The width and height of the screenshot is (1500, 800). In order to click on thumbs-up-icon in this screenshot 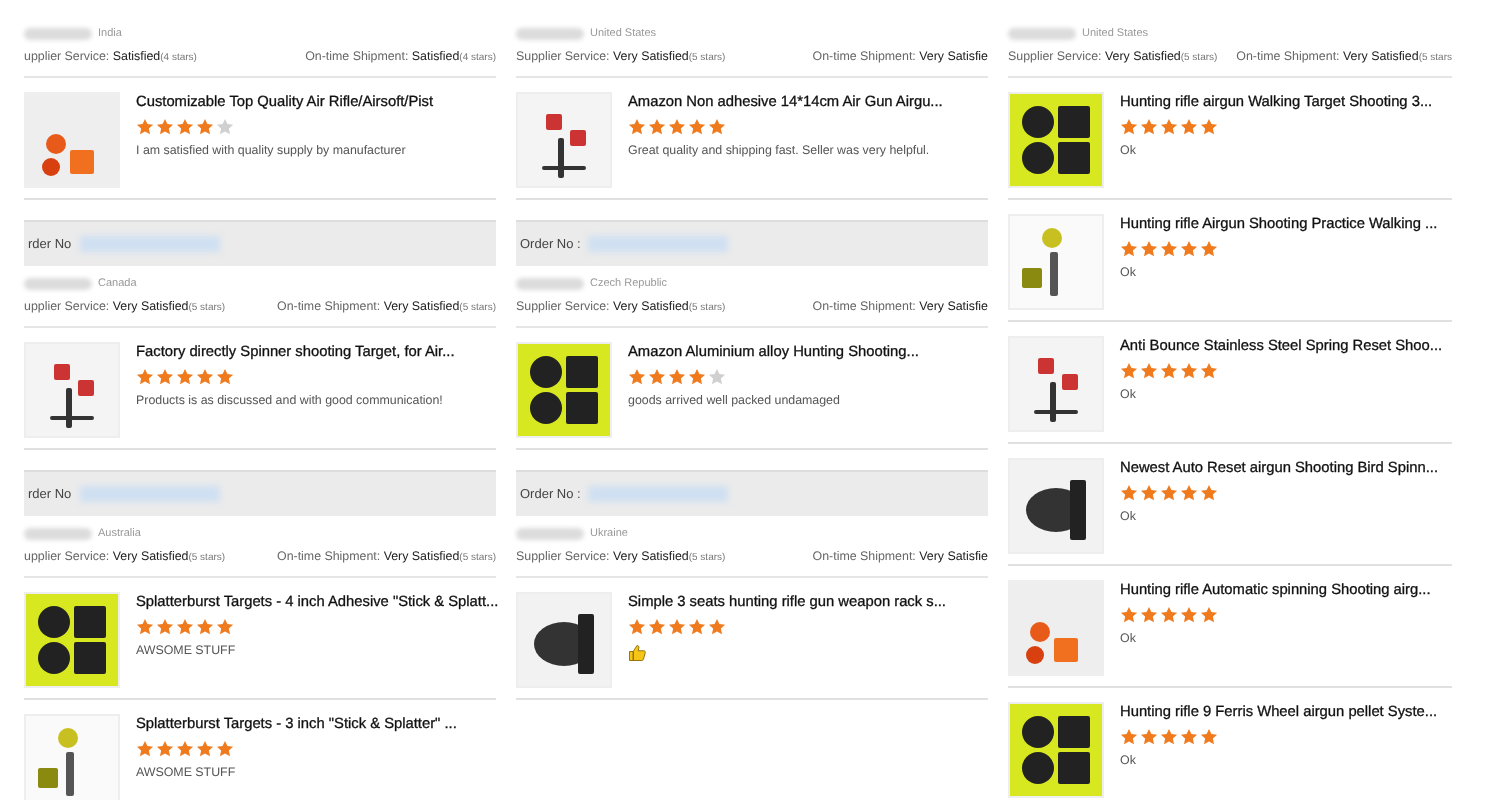, I will do `click(637, 653)`.